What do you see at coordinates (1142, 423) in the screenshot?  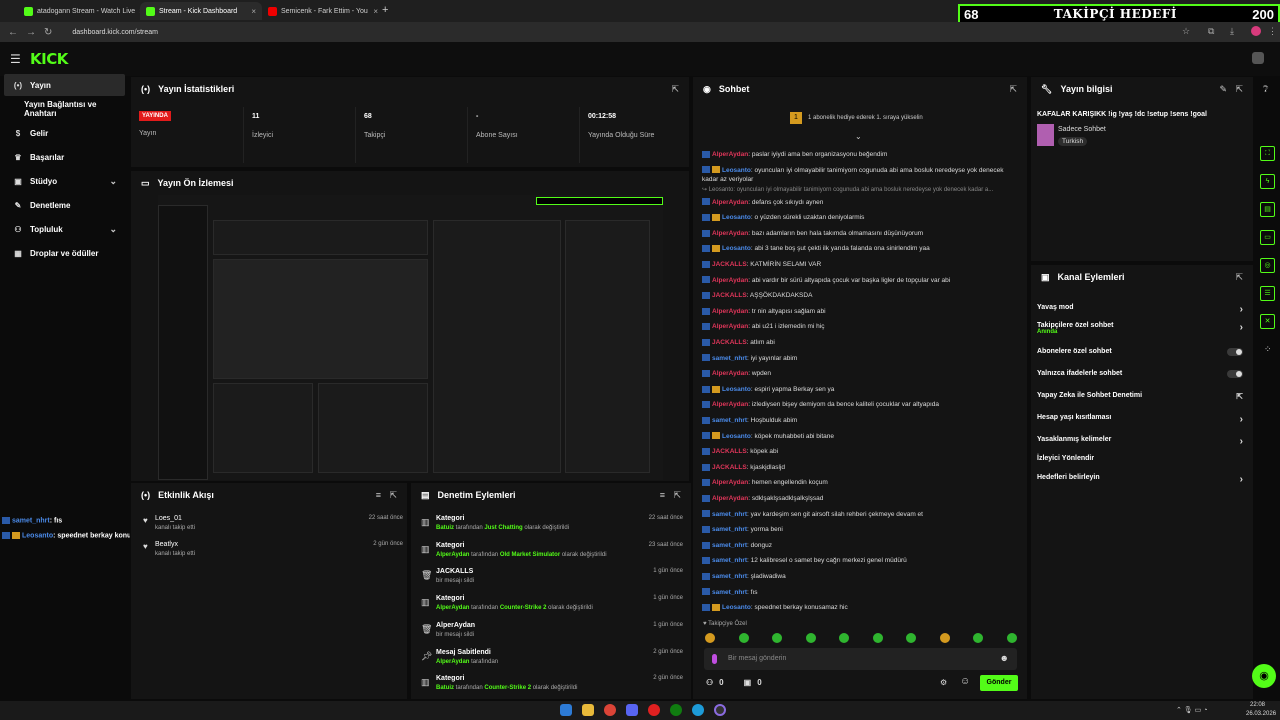 I see `channel-action-item: Hesap yaşı kısıtlaması ›` at bounding box center [1142, 423].